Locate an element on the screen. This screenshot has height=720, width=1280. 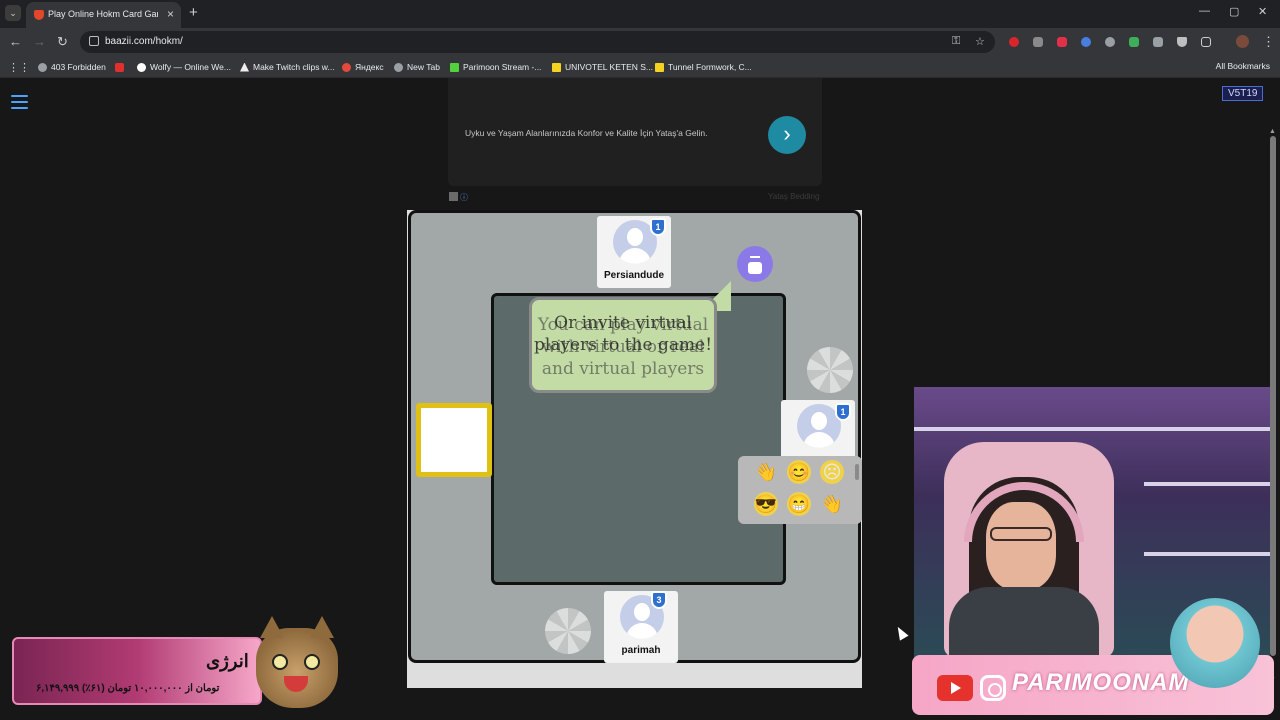
yandex-icon is located at coordinates (346, 67).